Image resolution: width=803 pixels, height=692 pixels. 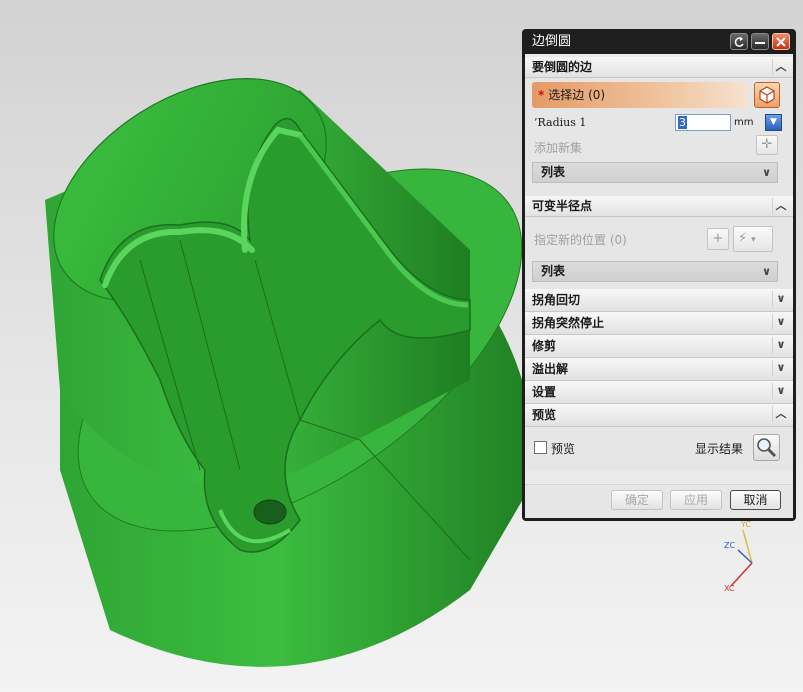 I want to click on collapse-button, so click(x=760, y=41).